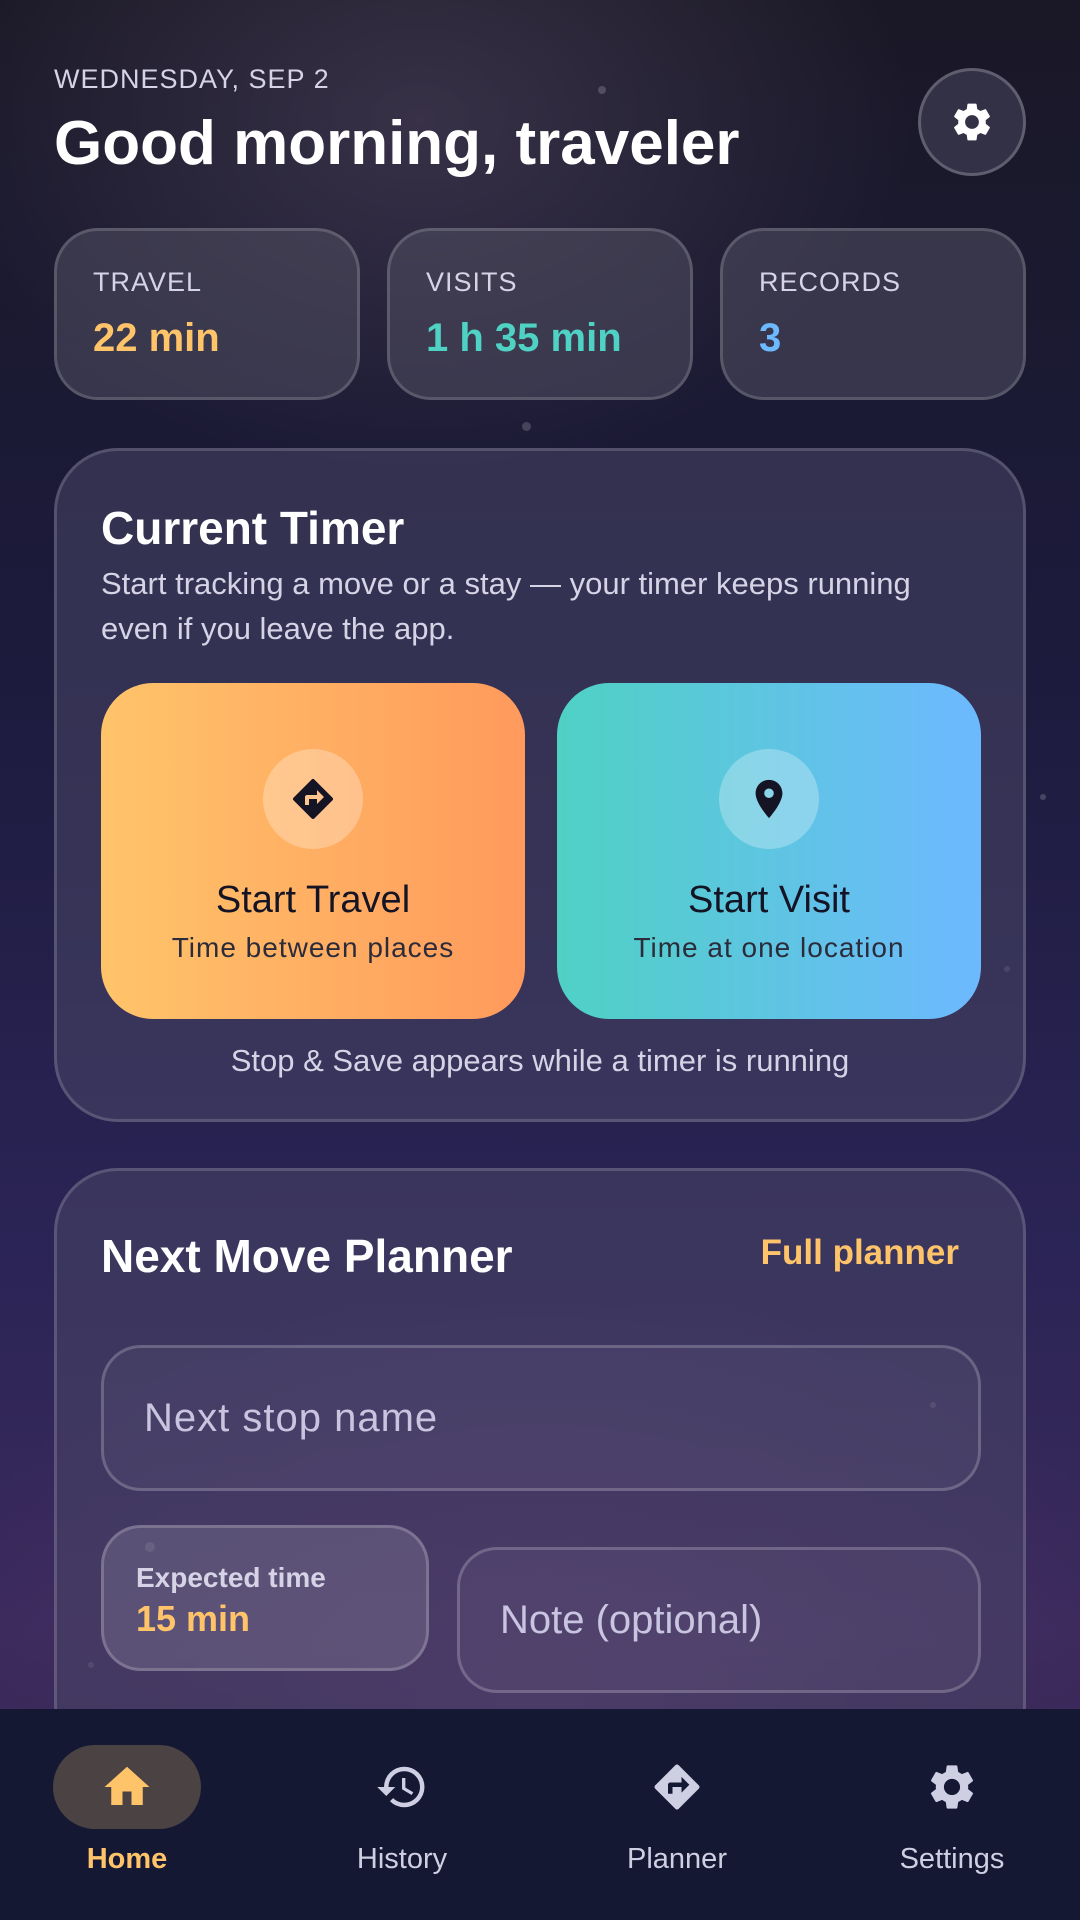 Image resolution: width=1080 pixels, height=1920 pixels. Describe the element at coordinates (313, 900) in the screenshot. I see `start-travel-label: Start Travel` at that location.